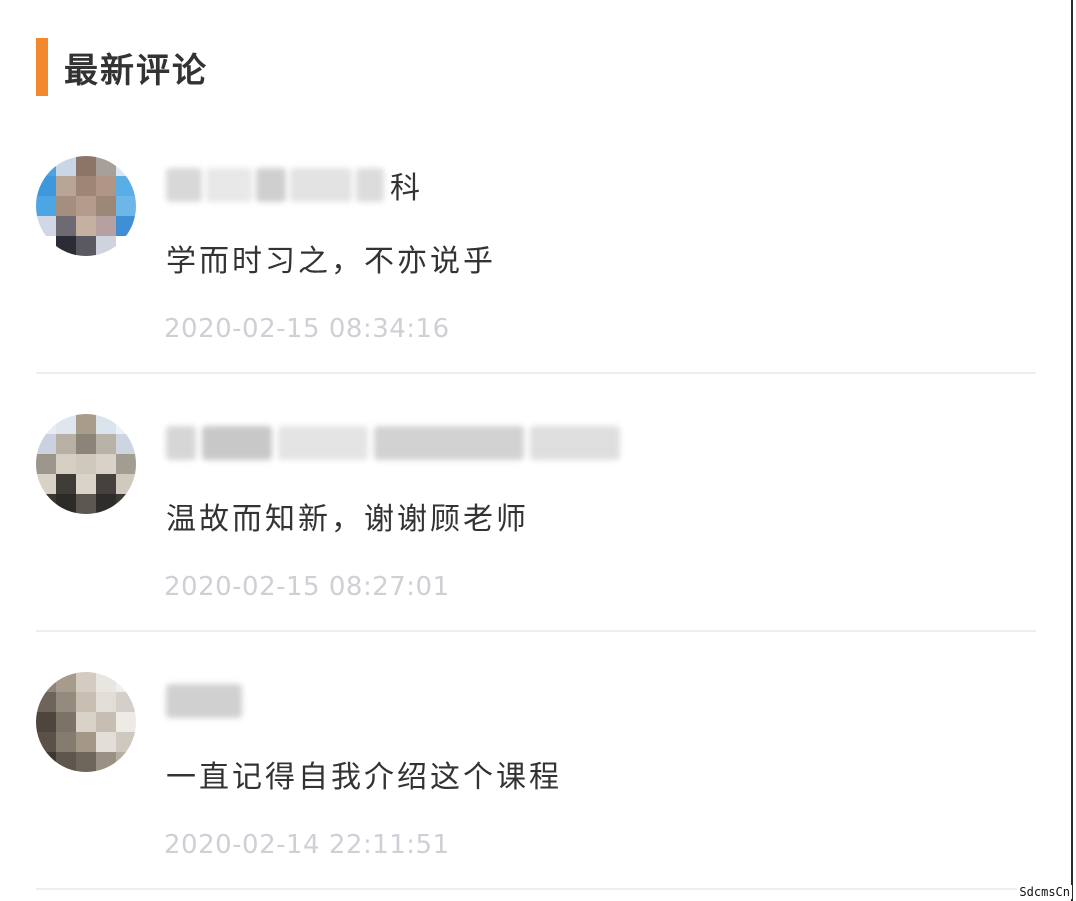  I want to click on comment-text: 一直记得自我介绍这个课程, so click(364, 777).